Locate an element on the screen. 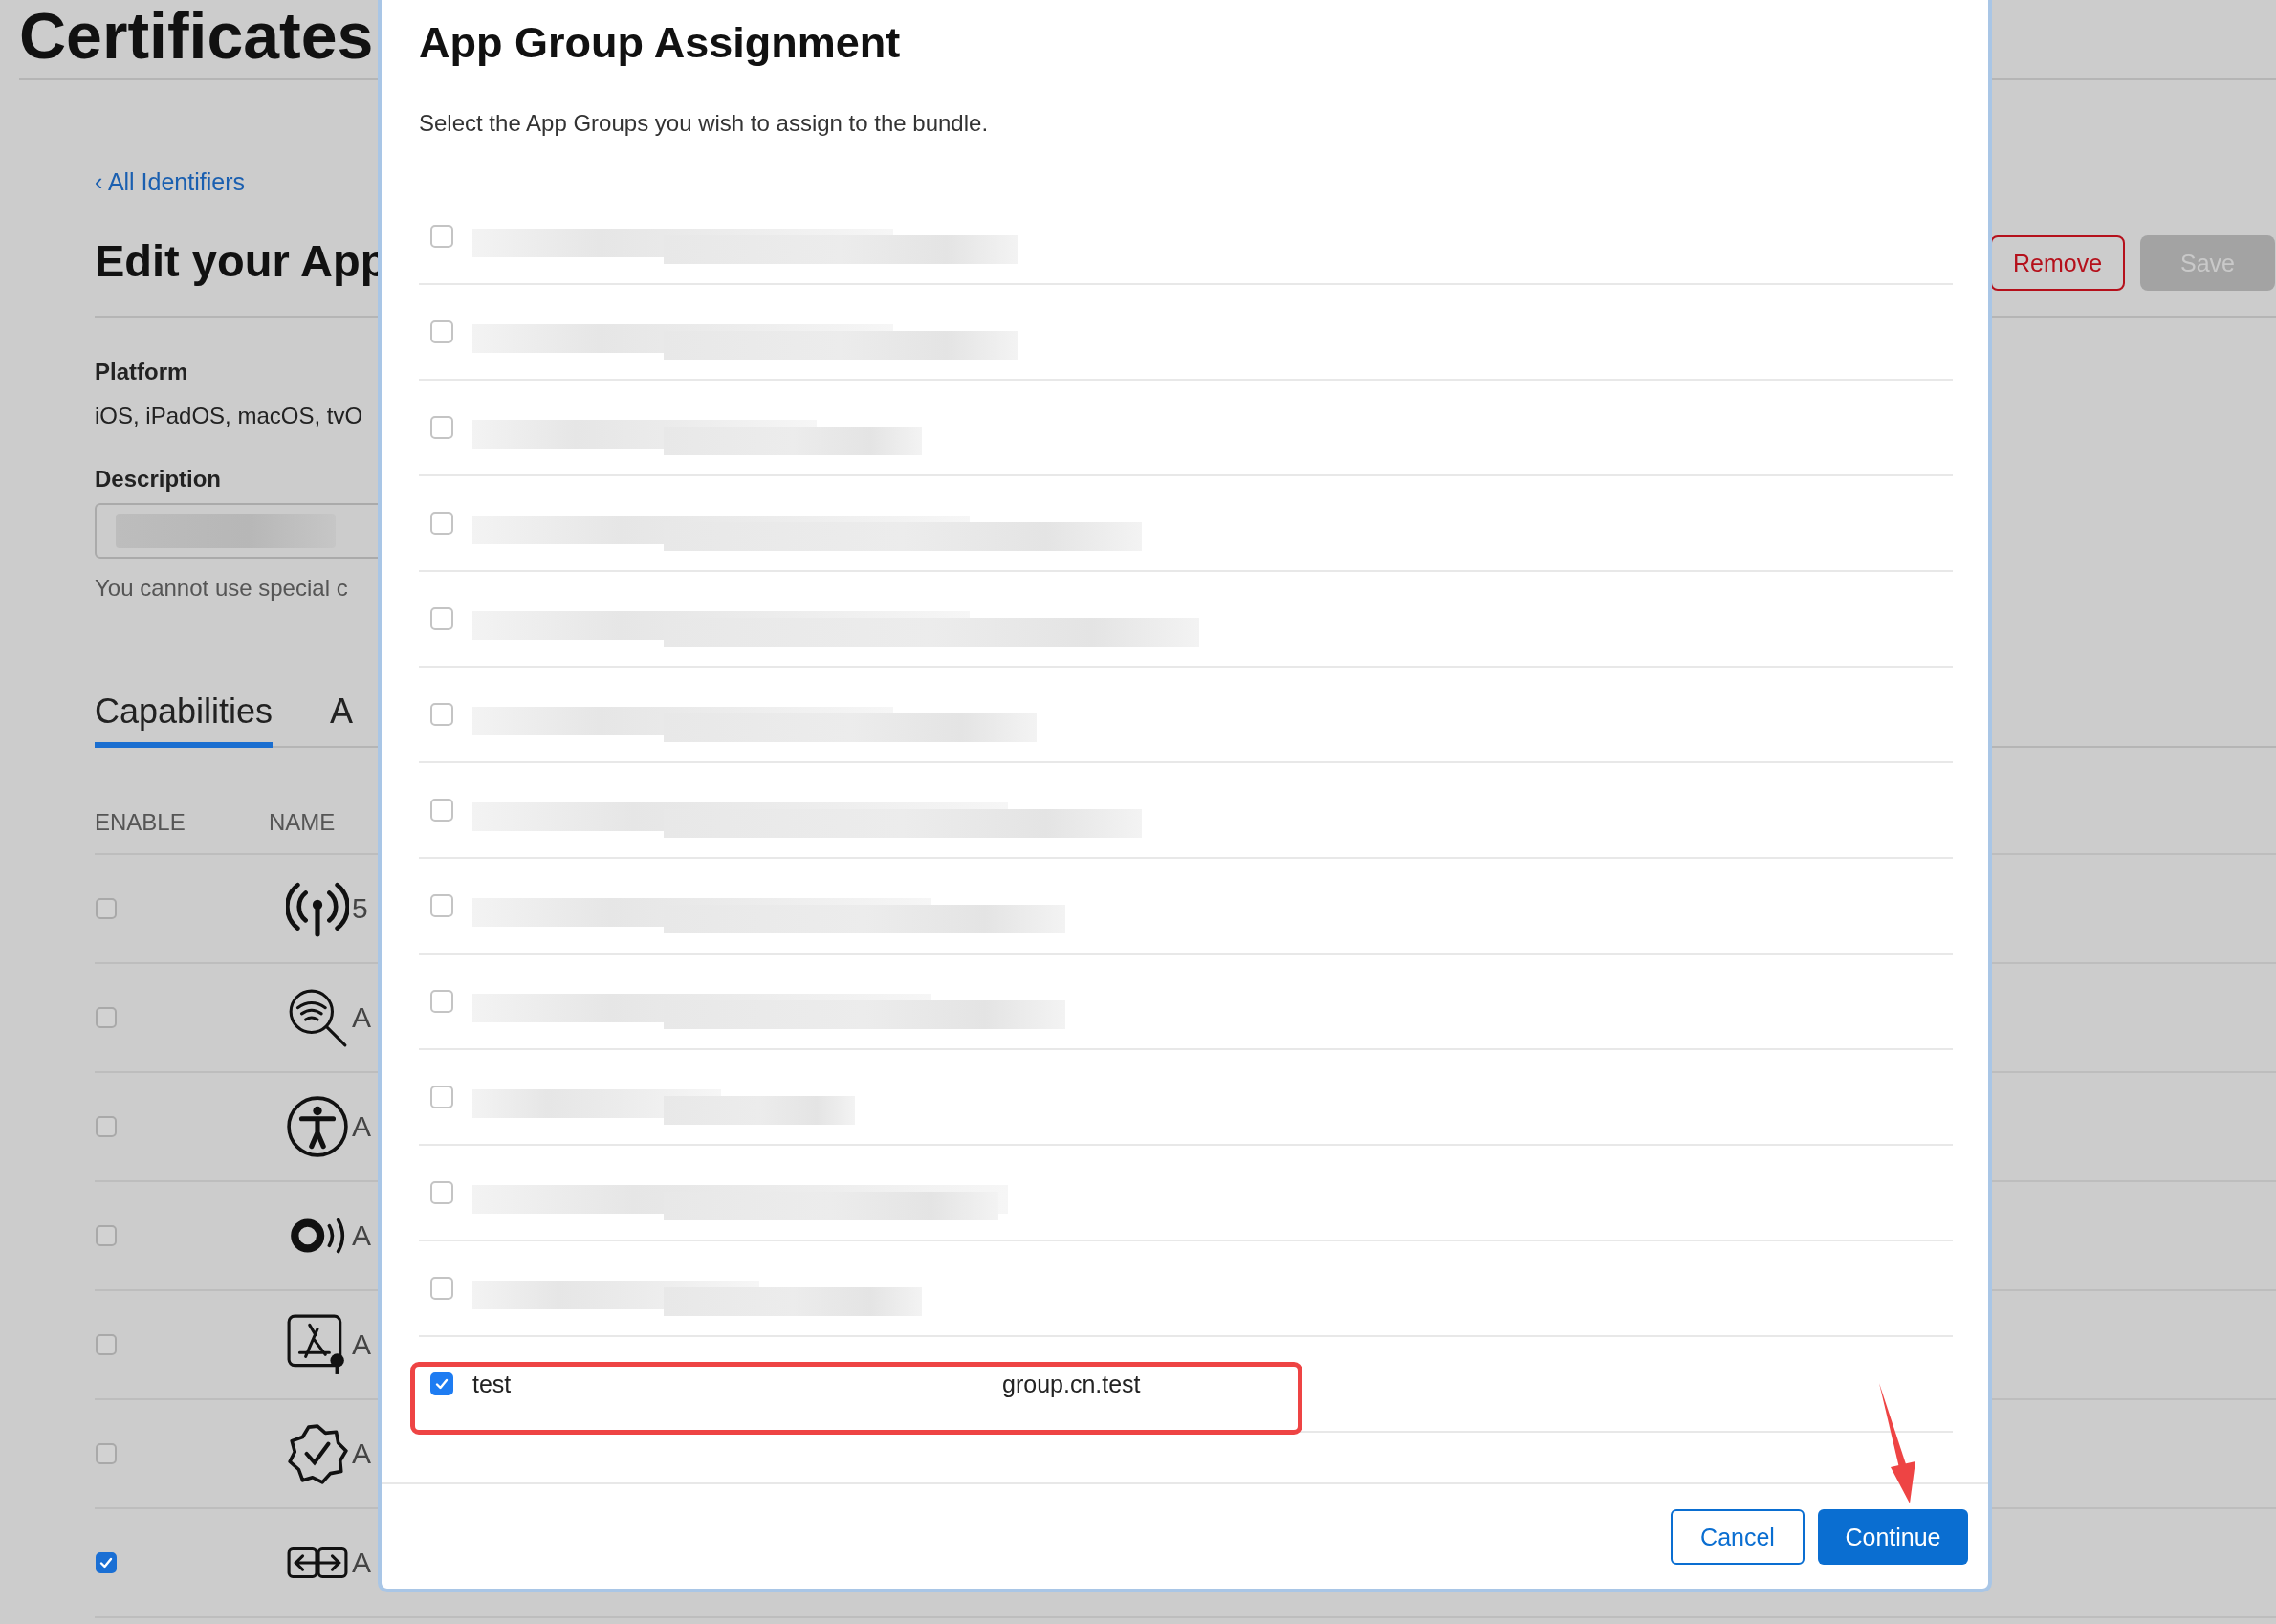 This screenshot has height=1624, width=2276. cancel-button: Cancel is located at coordinates (1738, 1537).